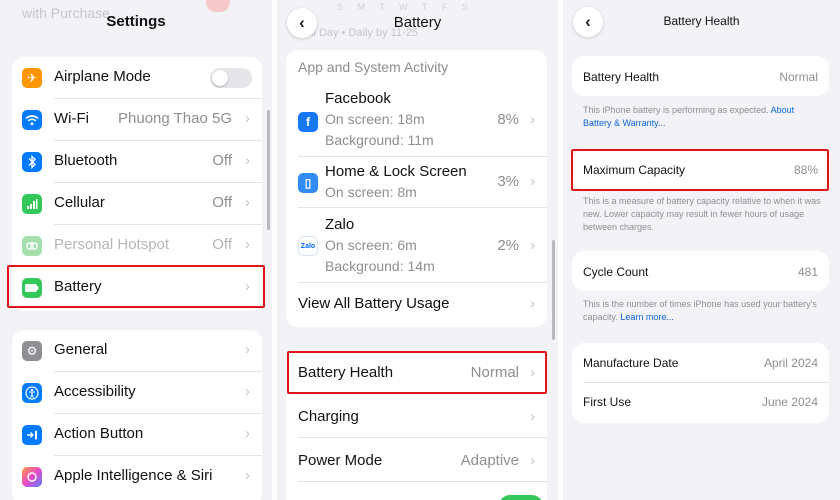 This screenshot has width=840, height=500. Describe the element at coordinates (700, 76) in the screenshot. I see `battery-health-card: Battery Health Normal` at that location.